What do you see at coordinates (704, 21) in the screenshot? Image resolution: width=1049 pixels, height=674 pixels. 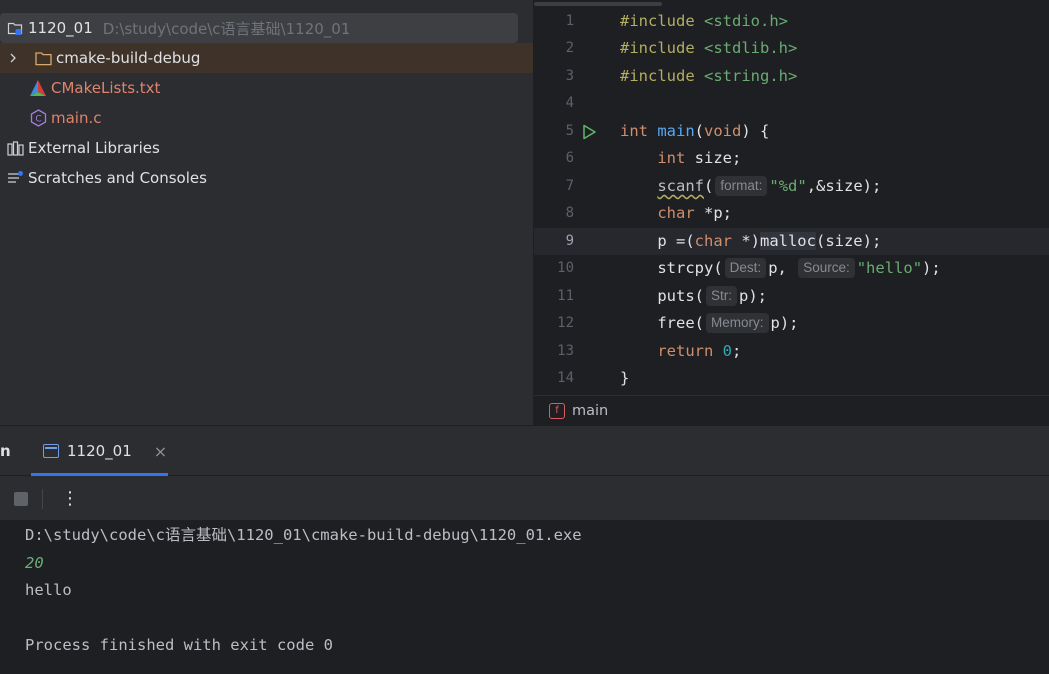 I see `code-line-1: #include <stdio.h>` at bounding box center [704, 21].